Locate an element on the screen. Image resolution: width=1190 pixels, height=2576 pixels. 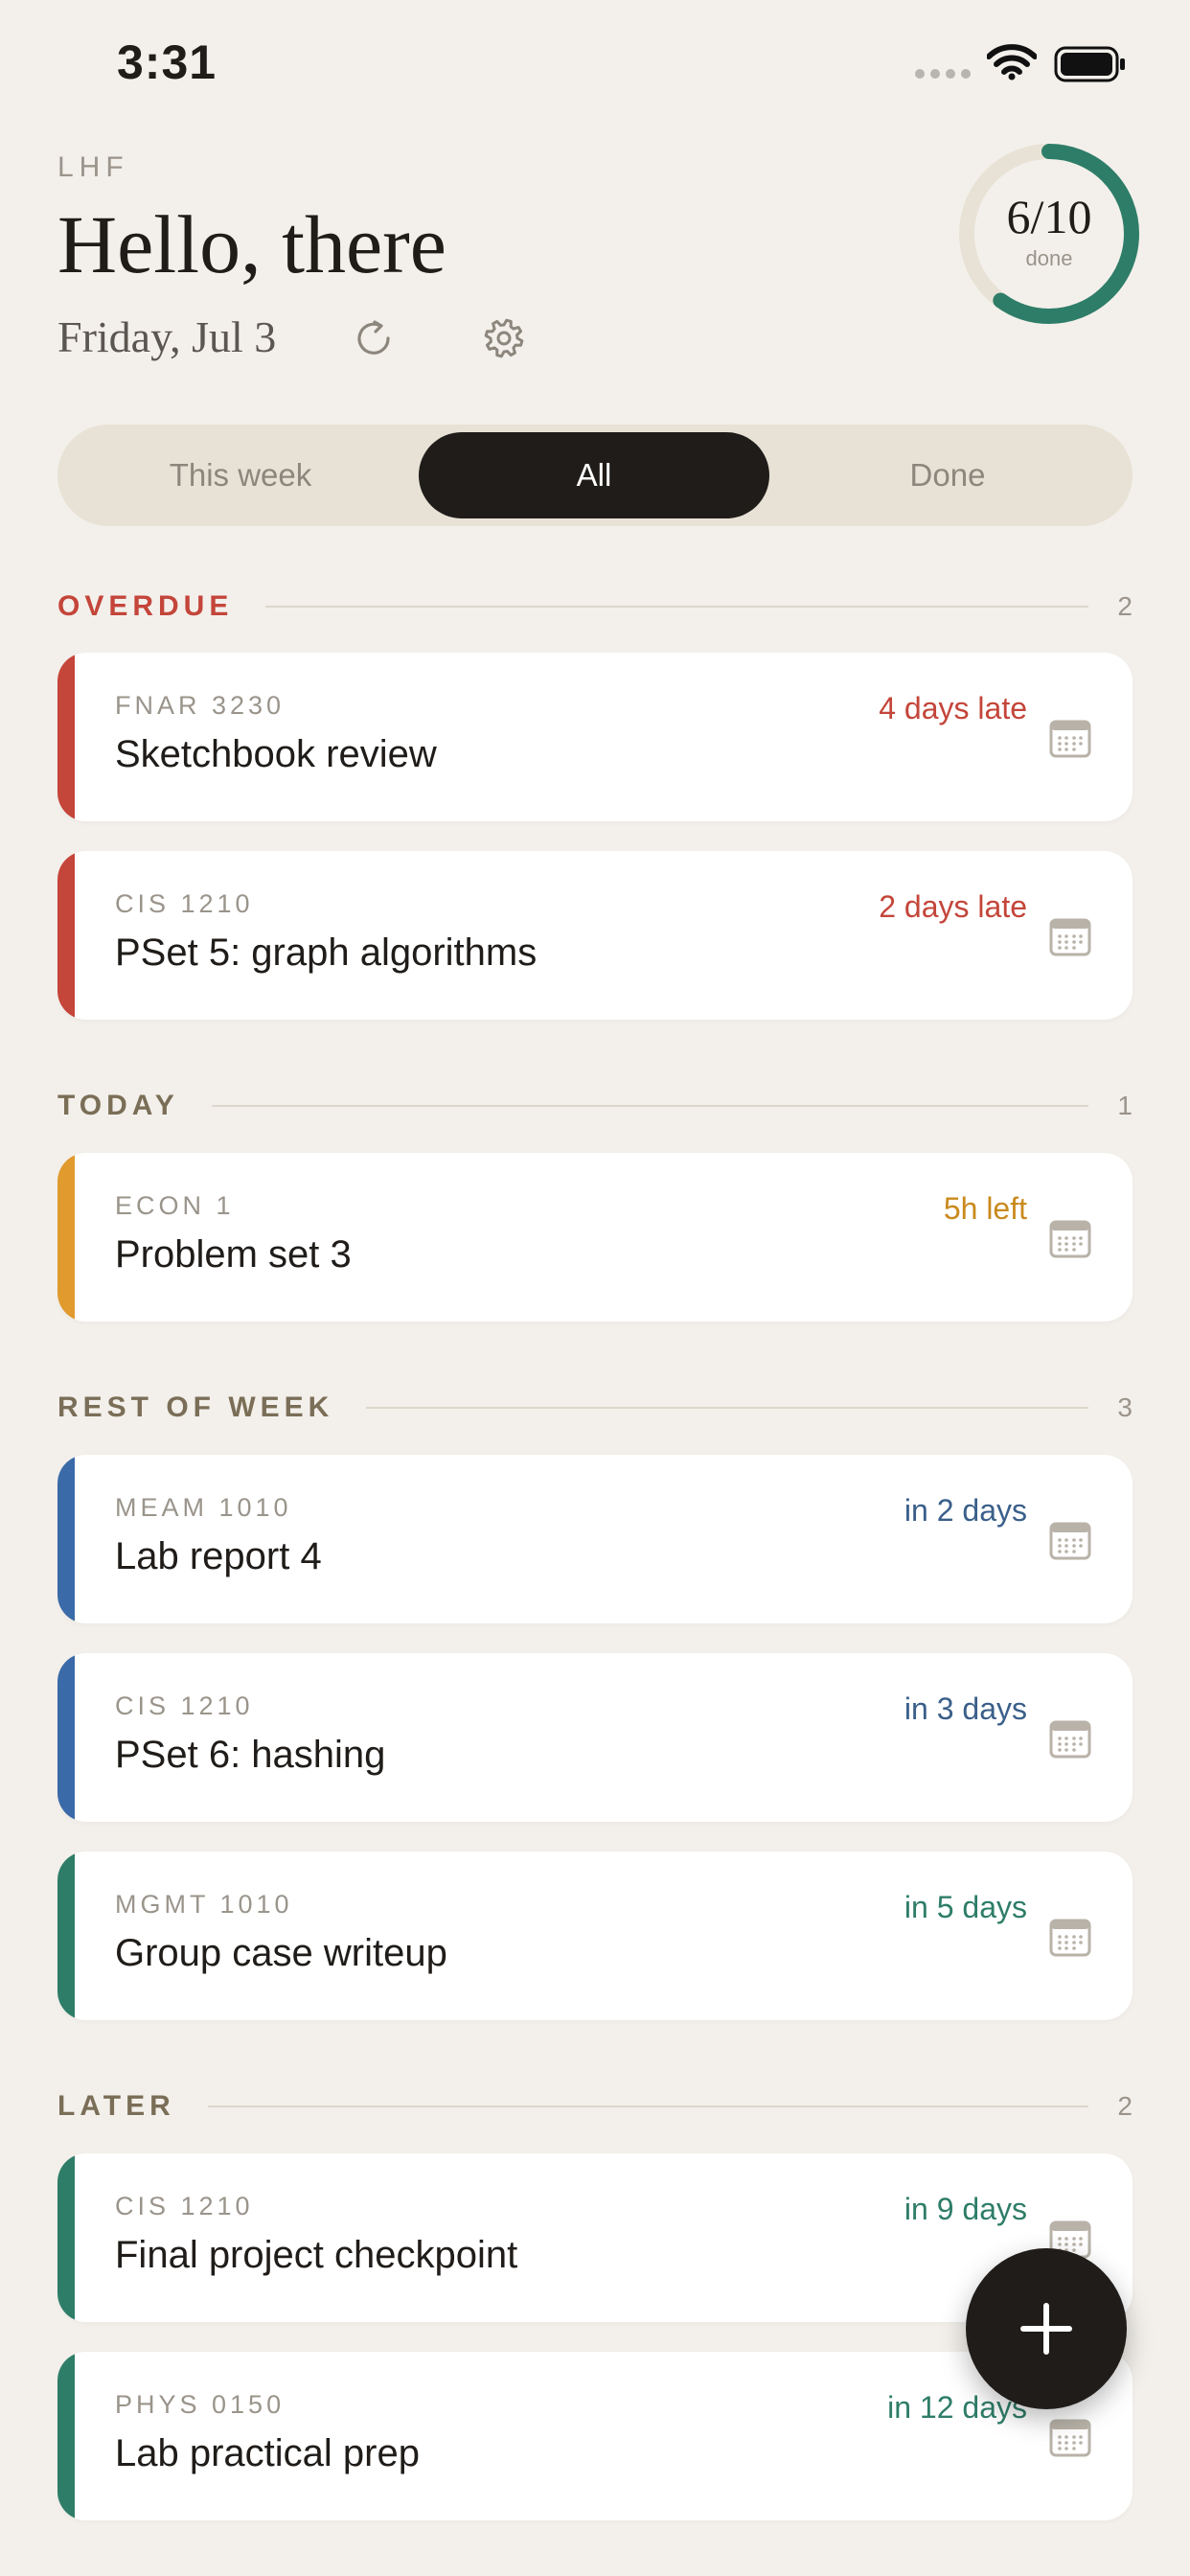
task-due: in 5 days is located at coordinates (966, 1907).